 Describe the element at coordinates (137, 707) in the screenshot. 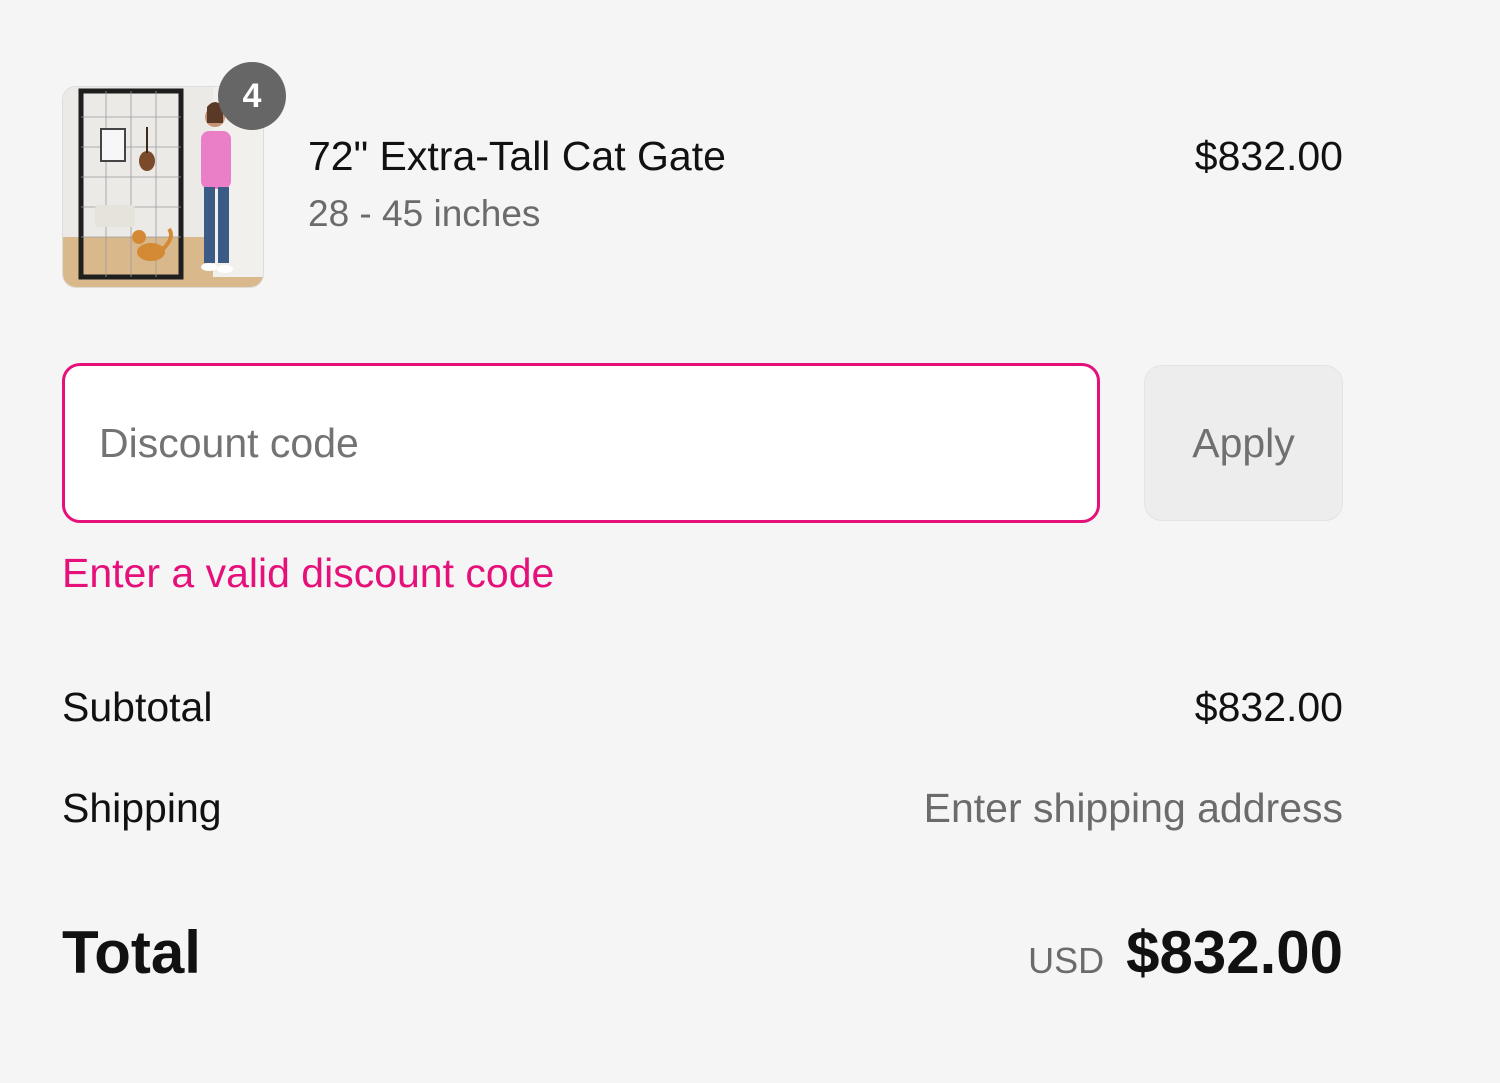

I see `subtotal-label: Subtotal` at that location.